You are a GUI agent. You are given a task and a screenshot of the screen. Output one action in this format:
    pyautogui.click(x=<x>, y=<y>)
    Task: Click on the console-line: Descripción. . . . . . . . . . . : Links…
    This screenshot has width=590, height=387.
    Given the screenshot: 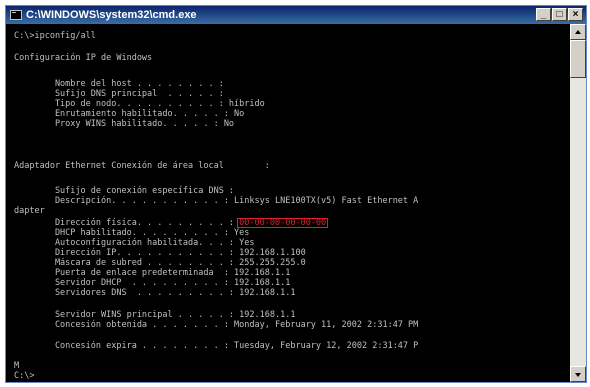 What is the action you would take?
    pyautogui.click(x=216, y=201)
    